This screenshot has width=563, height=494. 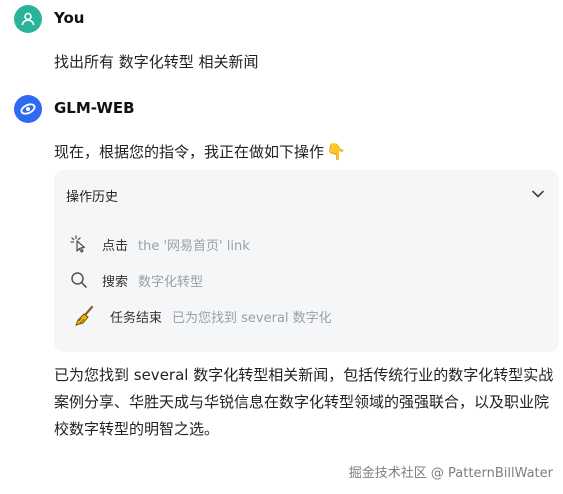 I want to click on glm-logo-icon, so click(x=28, y=109).